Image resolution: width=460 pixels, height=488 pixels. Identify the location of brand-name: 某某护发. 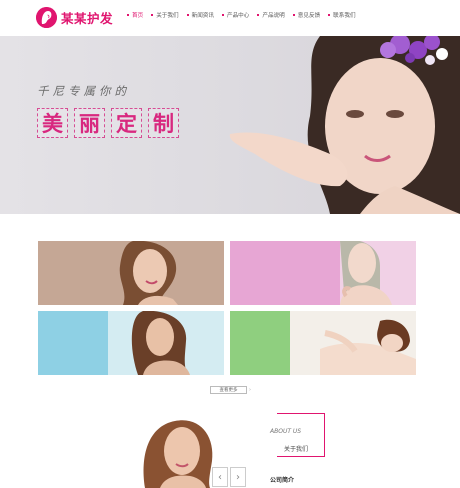
(87, 18).